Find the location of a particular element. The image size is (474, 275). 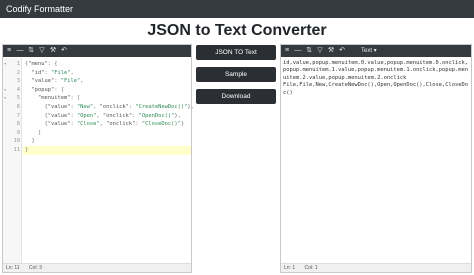

code-line: "id": "File", is located at coordinates (49, 73).